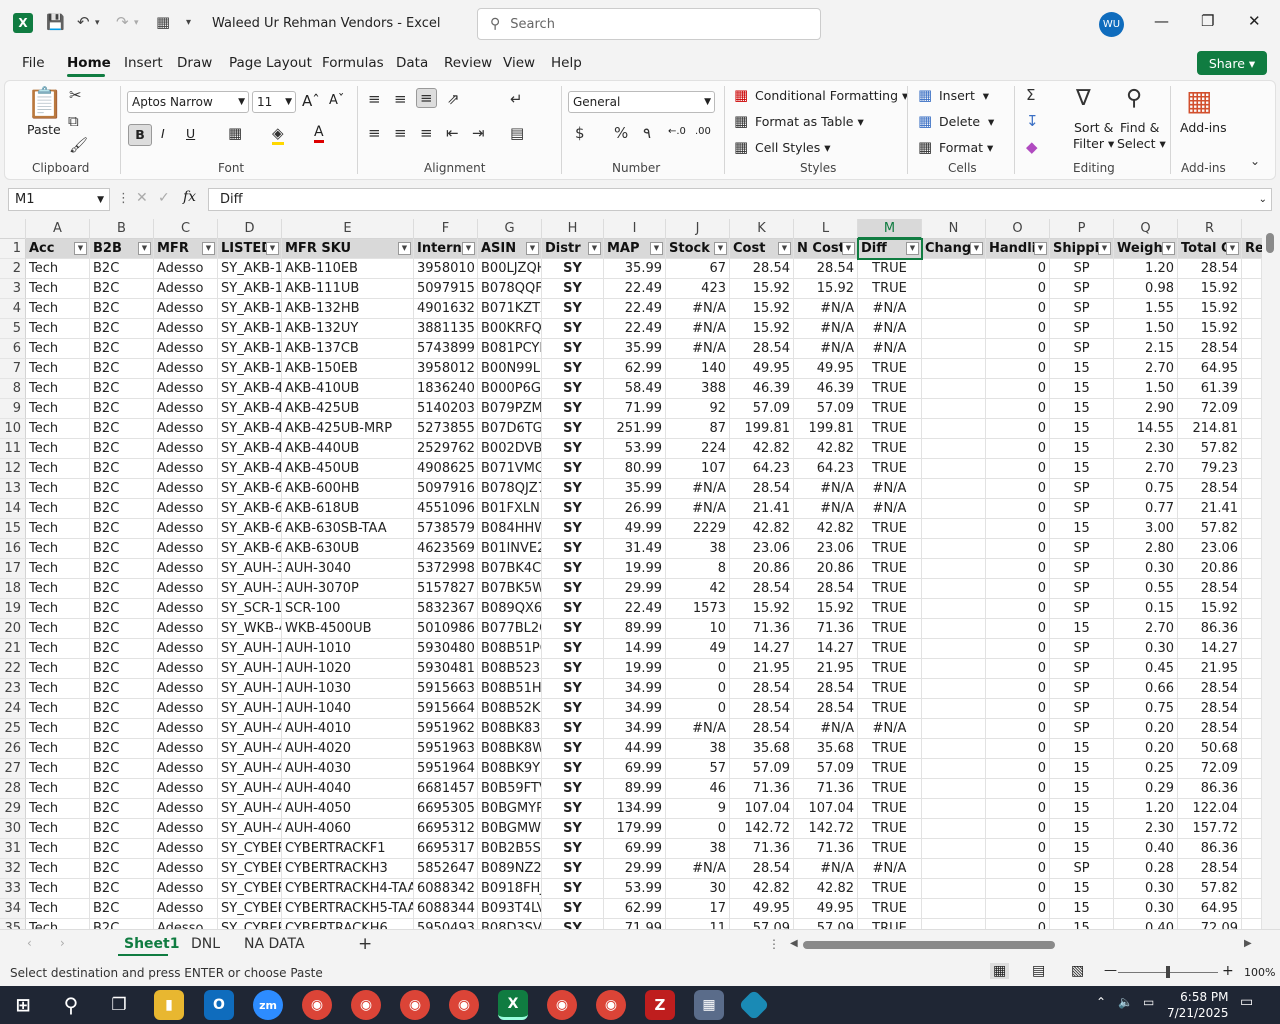  What do you see at coordinates (1210, 729) in the screenshot?
I see `cell-r25: 28.54` at bounding box center [1210, 729].